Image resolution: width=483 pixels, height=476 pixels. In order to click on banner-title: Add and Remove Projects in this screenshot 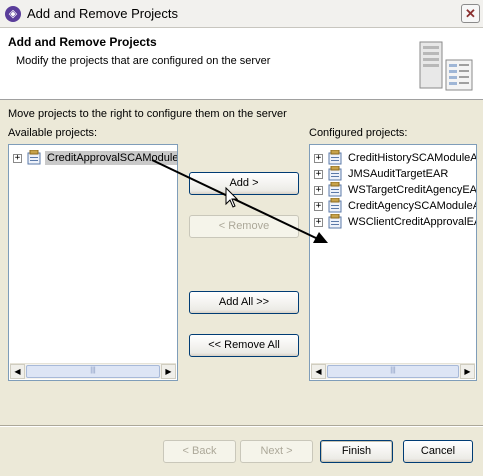, I will do `click(82, 42)`.